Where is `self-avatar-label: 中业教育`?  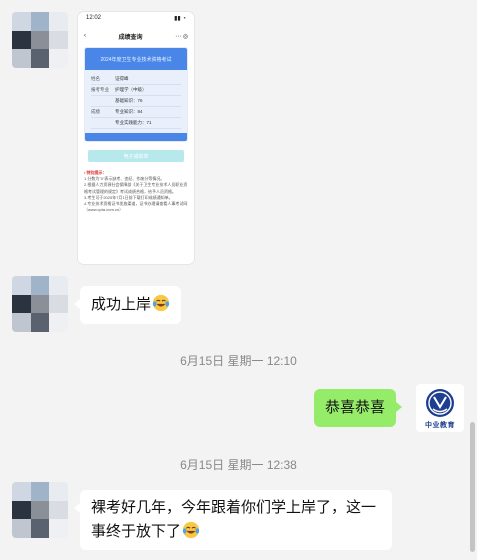 self-avatar-label: 中业教育 is located at coordinates (440, 425).